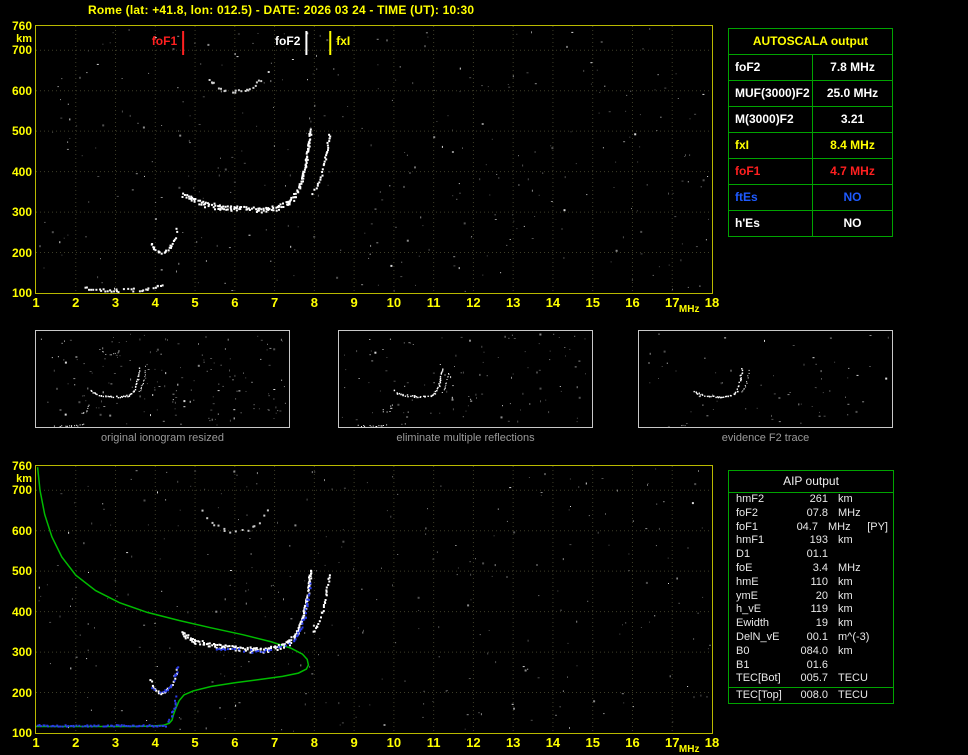  What do you see at coordinates (811, 541) in the screenshot?
I see `aip-row-hmf1: hmF1 193 km` at bounding box center [811, 541].